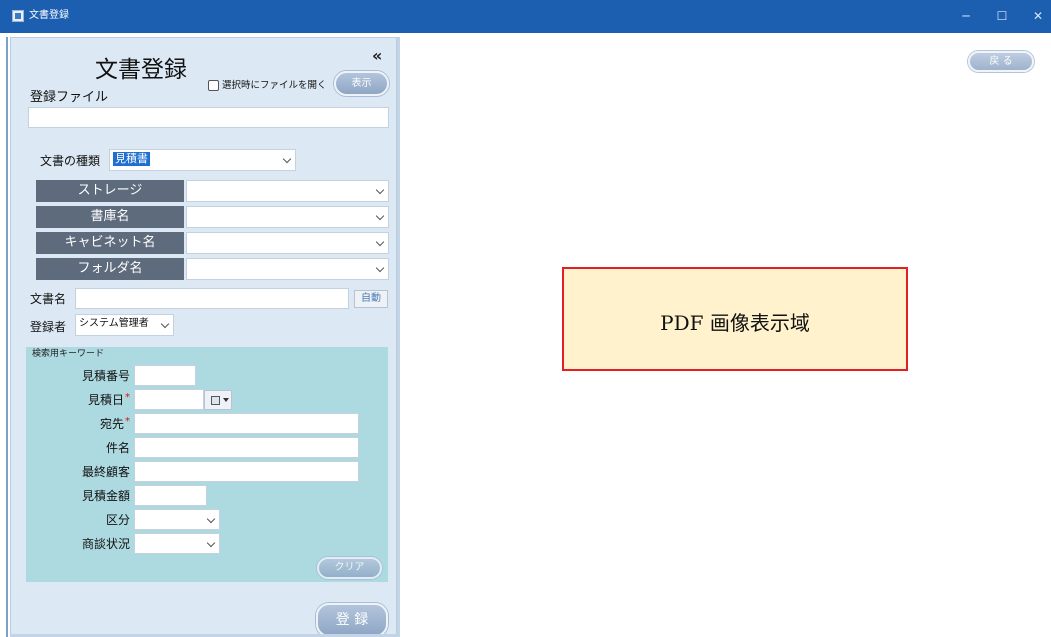 The image size is (1051, 637). I want to click on calendar-dropdown-button, so click(218, 400).